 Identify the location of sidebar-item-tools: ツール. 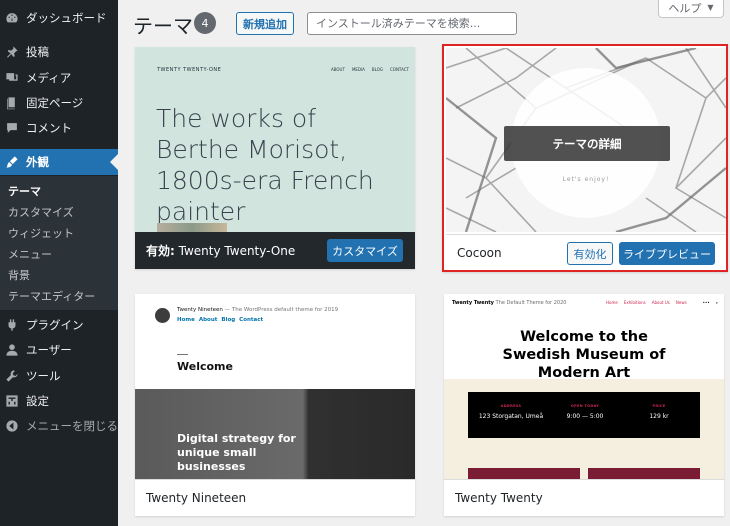
(59, 376).